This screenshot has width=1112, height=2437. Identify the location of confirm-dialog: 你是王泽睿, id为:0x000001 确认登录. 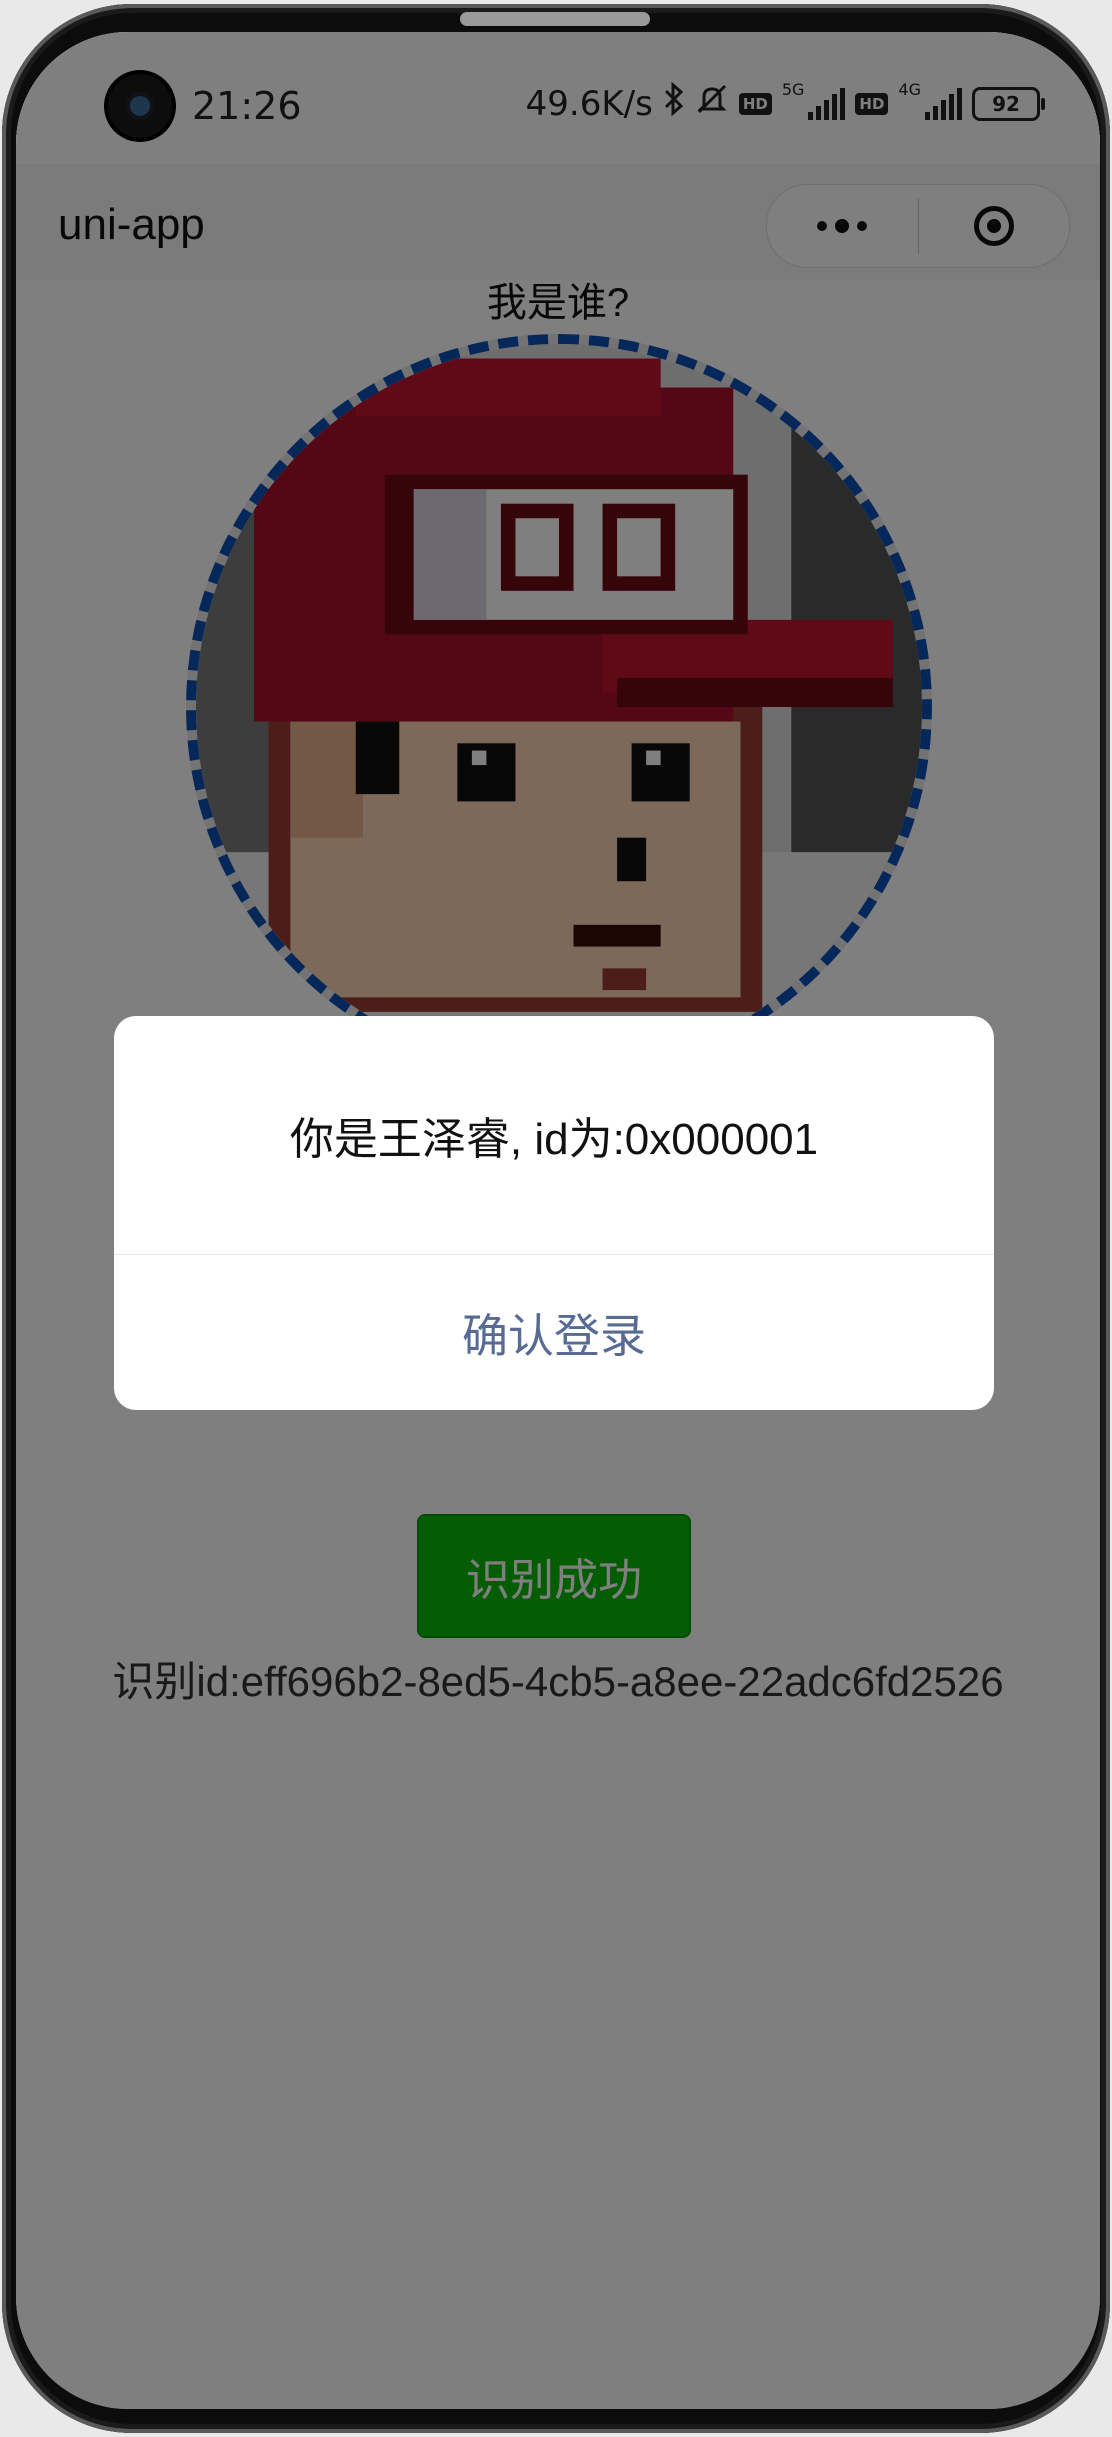
(554, 1213).